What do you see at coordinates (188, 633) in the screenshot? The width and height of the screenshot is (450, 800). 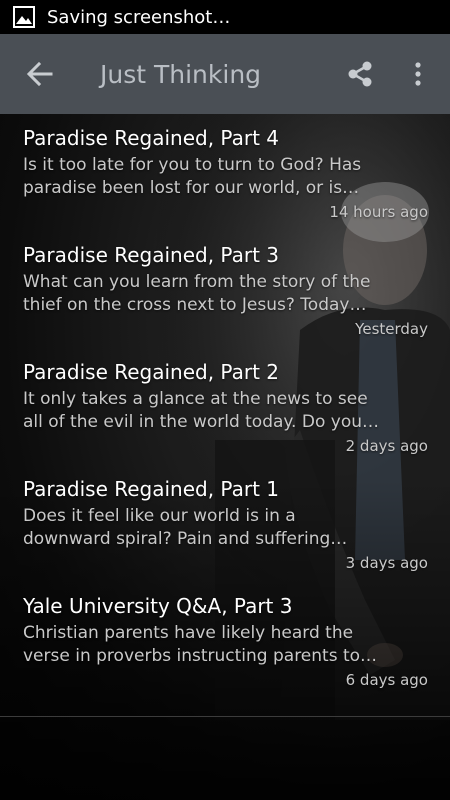 I see `episode-description-line: Christian parents have likely heard the` at bounding box center [188, 633].